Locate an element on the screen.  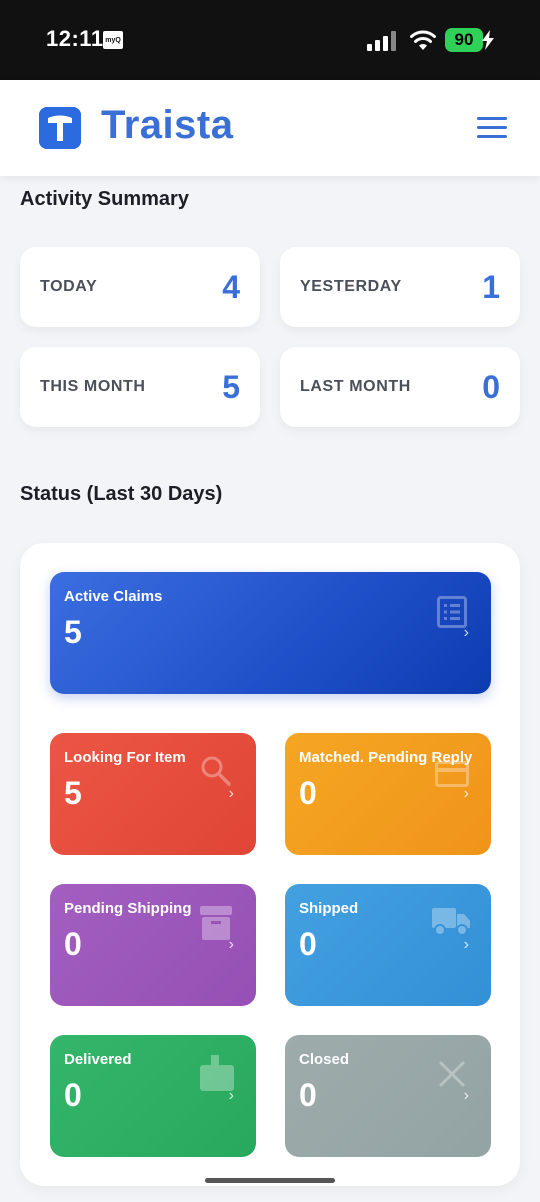
app-title: Traista is located at coordinates (167, 125).